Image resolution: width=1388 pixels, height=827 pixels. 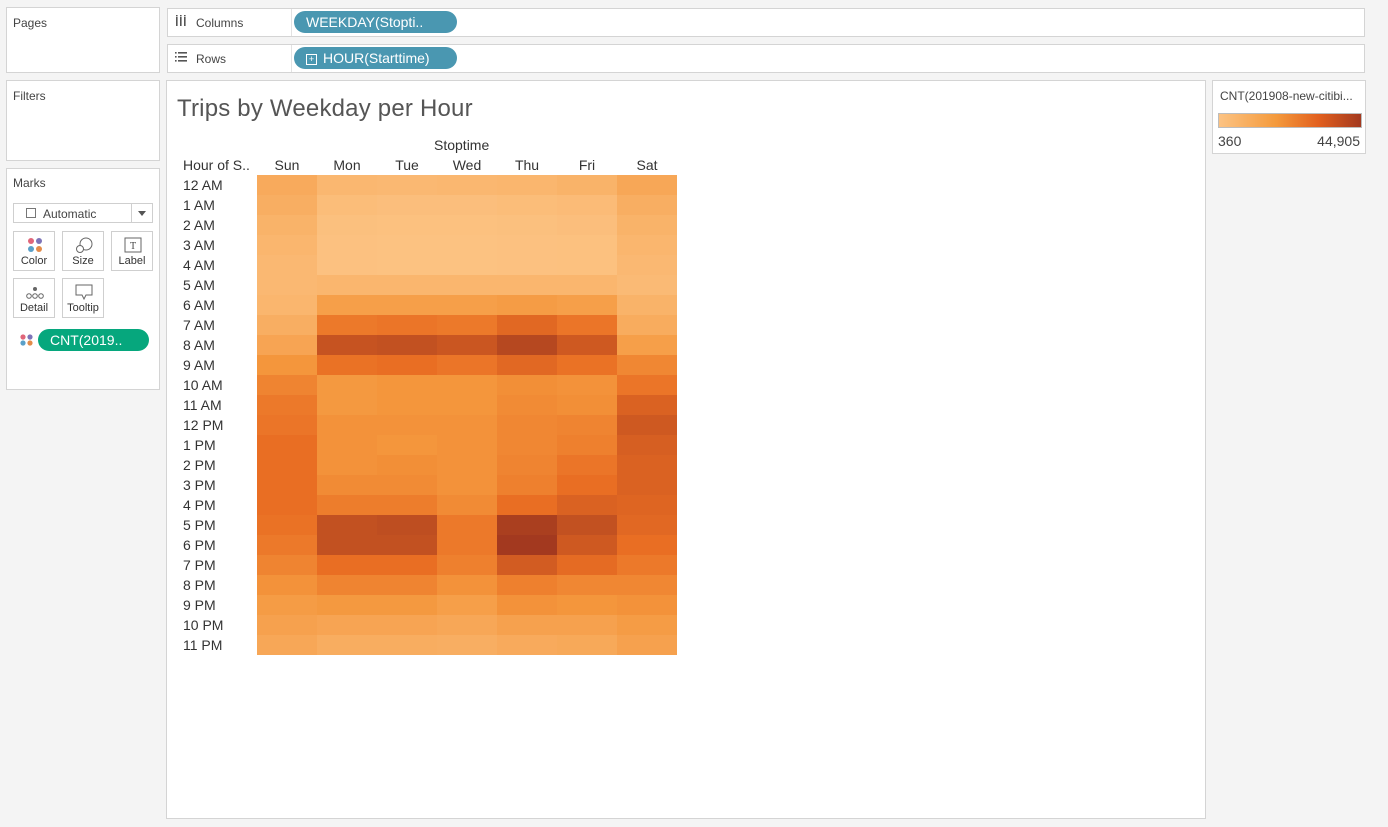 What do you see at coordinates (527, 165) in the screenshot?
I see `column-header: Thu` at bounding box center [527, 165].